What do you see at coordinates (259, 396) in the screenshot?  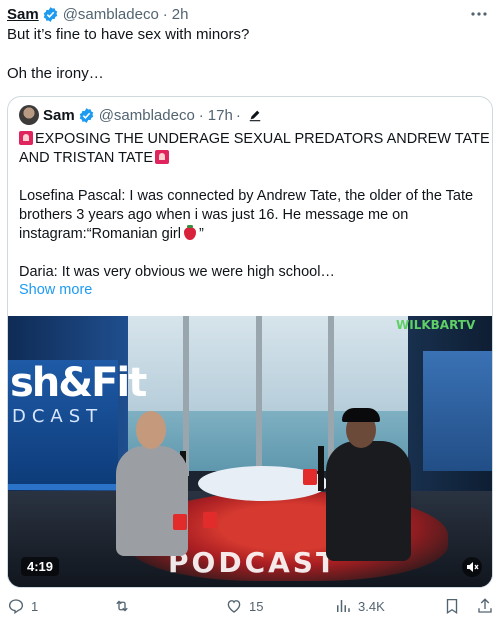 I see `window-mullion` at bounding box center [259, 396].